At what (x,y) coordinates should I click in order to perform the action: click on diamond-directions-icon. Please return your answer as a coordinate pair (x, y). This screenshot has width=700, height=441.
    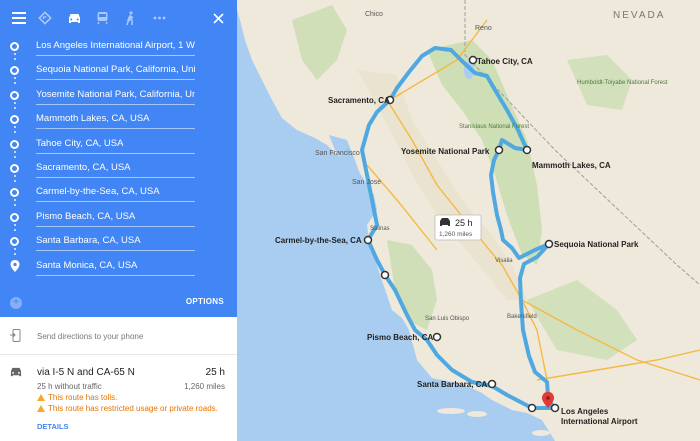
    Looking at the image, I should click on (45, 18).